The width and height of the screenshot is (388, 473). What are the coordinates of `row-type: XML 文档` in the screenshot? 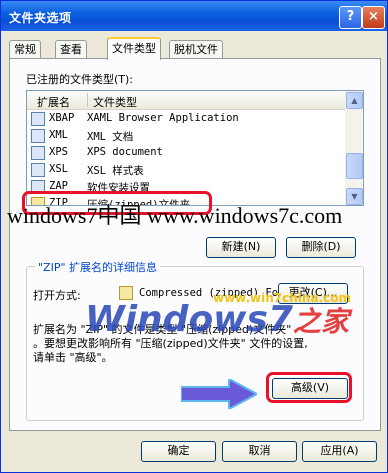 It's located at (110, 137).